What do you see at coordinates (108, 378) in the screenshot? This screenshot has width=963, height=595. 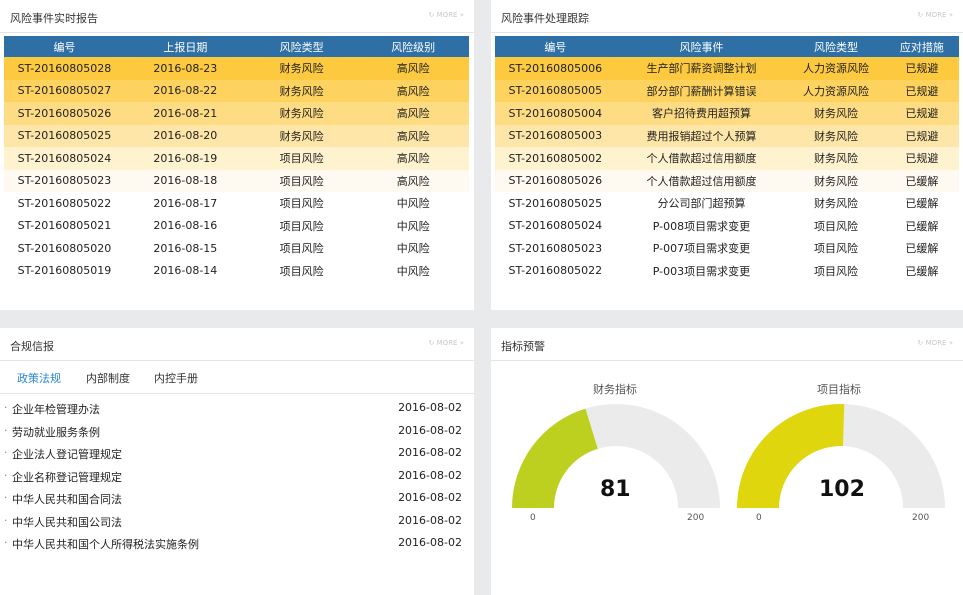 I see `tab-internal-rules: 内部制度` at bounding box center [108, 378].